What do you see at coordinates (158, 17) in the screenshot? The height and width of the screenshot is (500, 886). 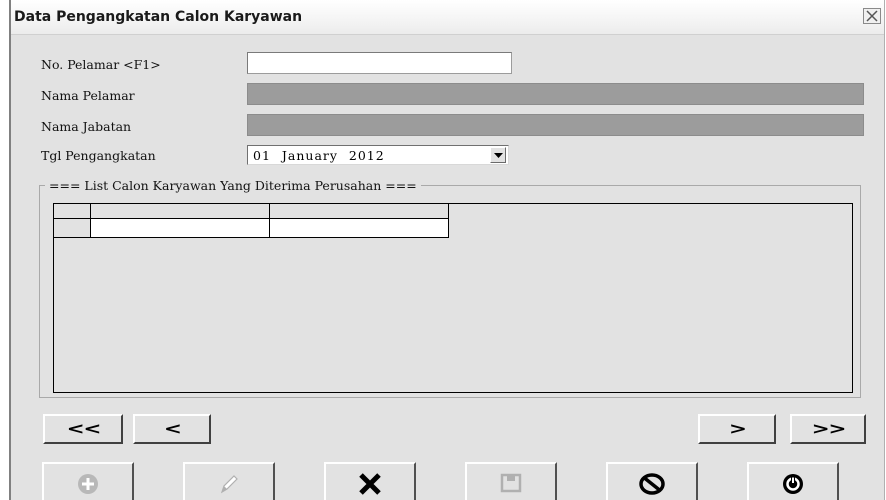 I see `window-title: Data Pengangkatan Calon Karyawan` at bounding box center [158, 17].